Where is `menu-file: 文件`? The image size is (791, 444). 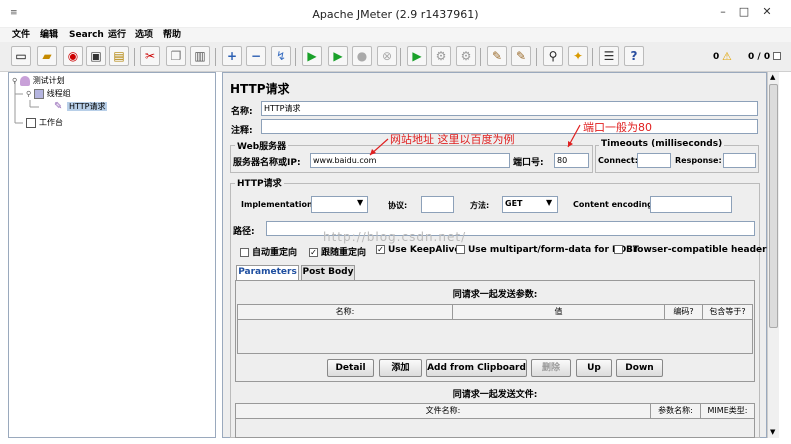
menu-file: 文件 is located at coordinates (21, 35).